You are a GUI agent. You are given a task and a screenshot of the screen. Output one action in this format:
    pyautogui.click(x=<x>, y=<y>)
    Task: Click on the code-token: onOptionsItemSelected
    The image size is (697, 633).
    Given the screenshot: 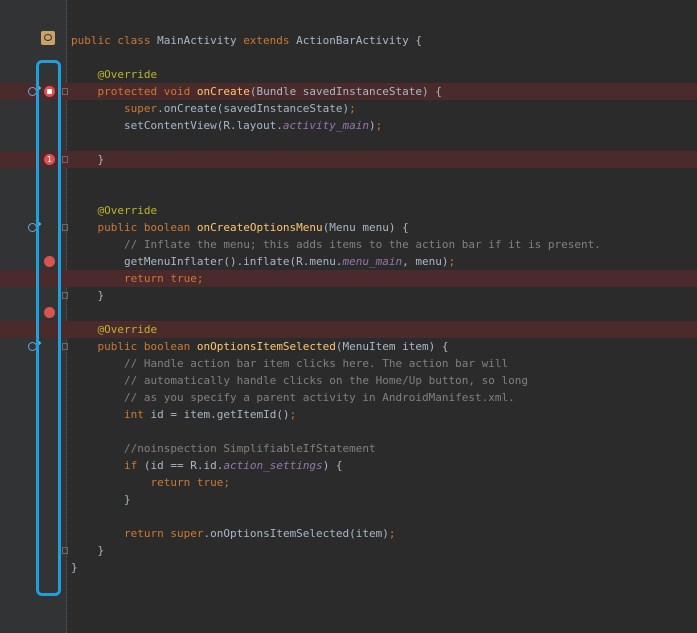 What is the action you would take?
    pyautogui.click(x=266, y=346)
    